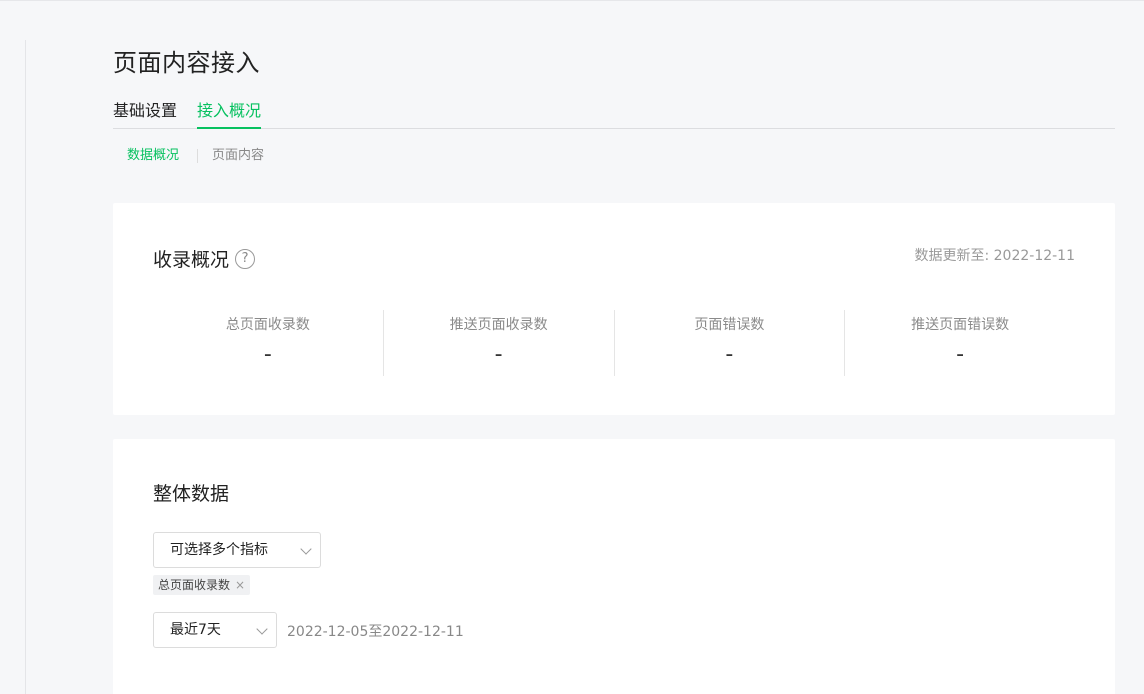 This screenshot has width=1144, height=694. I want to click on main-tabs: 基础设置 接入概况, so click(614, 115).